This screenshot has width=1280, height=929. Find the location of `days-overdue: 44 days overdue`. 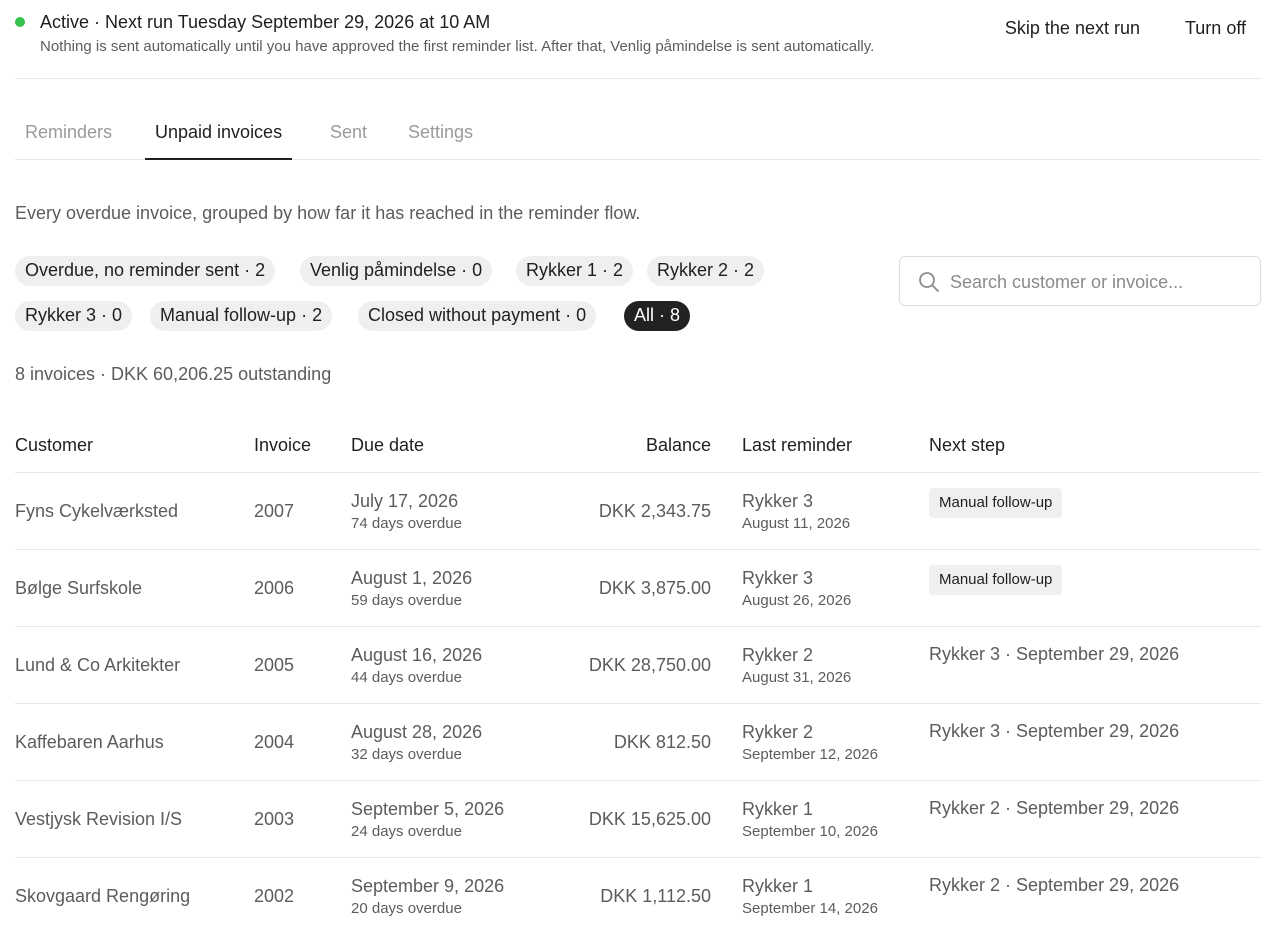

days-overdue: 44 days overdue is located at coordinates (406, 677).